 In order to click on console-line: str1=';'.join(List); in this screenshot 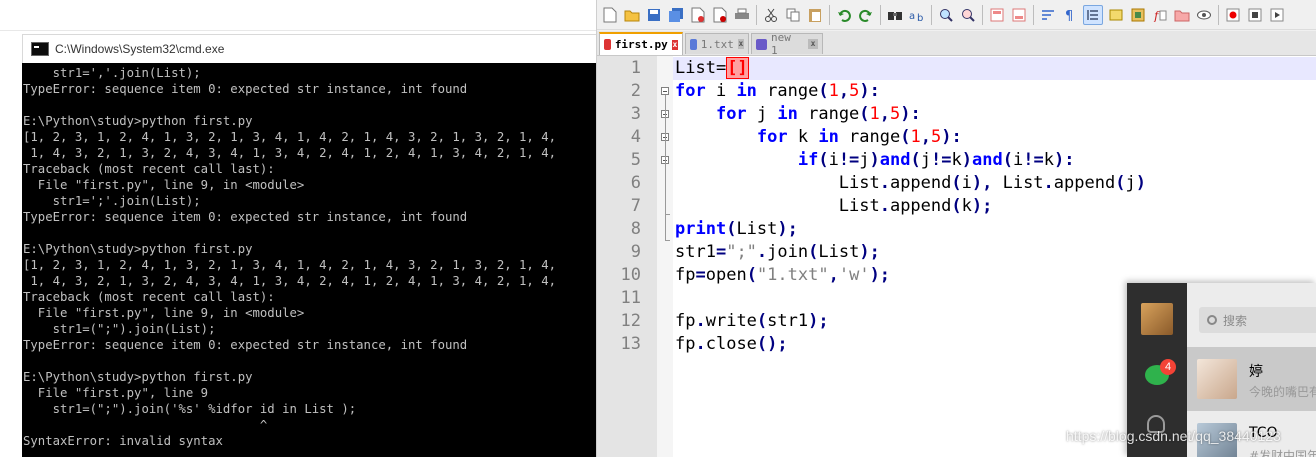, I will do `click(112, 201)`.